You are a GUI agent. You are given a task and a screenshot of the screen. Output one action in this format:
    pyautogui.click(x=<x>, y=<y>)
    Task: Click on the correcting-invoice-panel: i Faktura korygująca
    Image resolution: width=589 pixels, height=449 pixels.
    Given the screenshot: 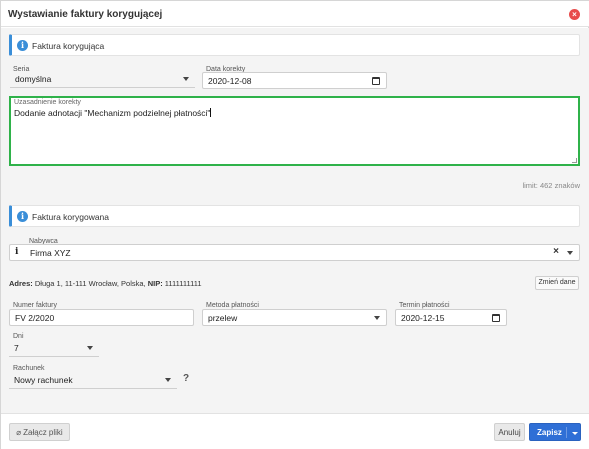 What is the action you would take?
    pyautogui.click(x=294, y=45)
    